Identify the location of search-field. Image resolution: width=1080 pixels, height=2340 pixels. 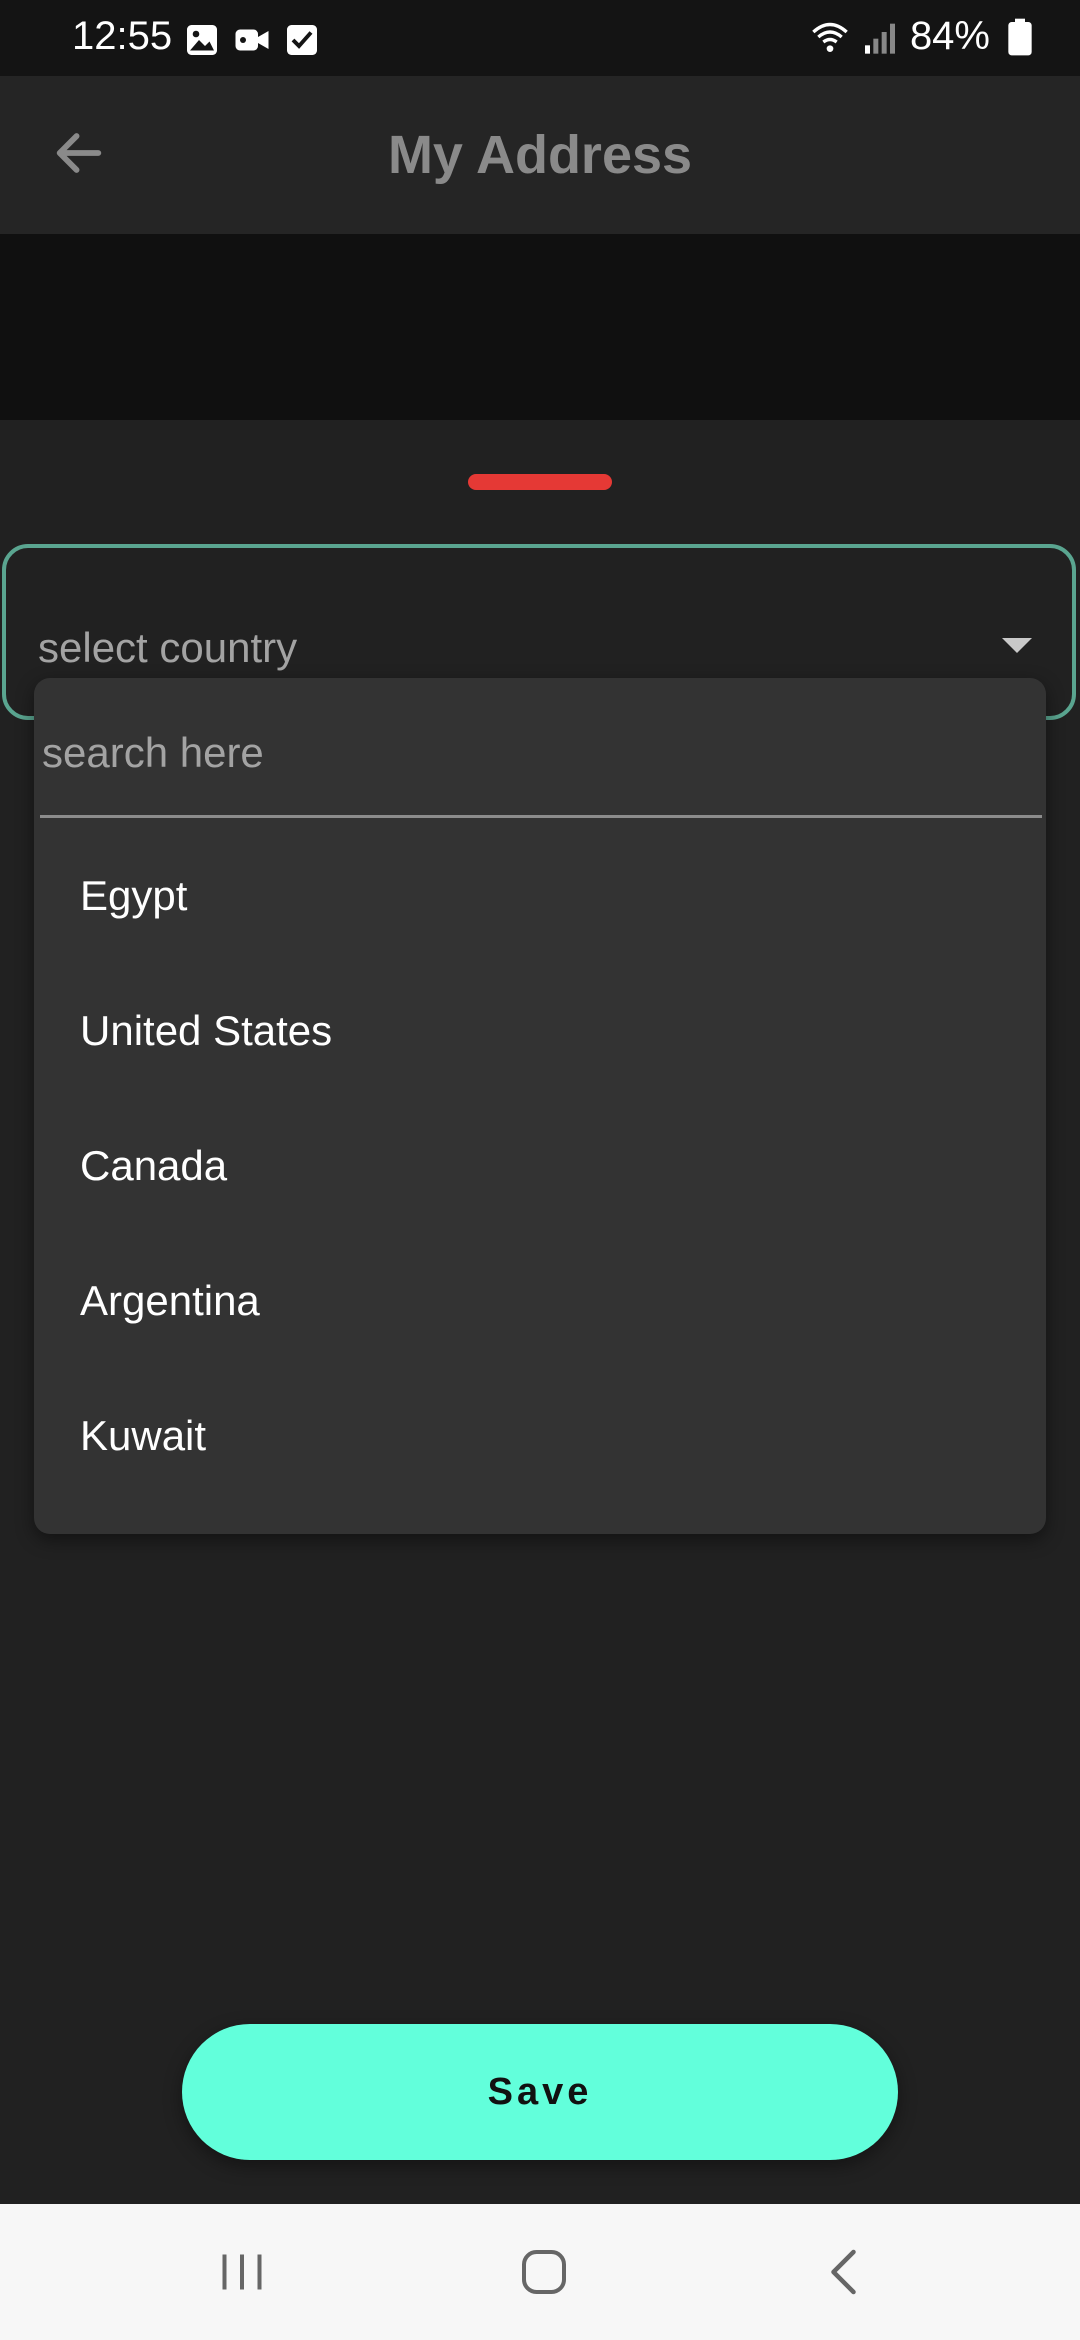
(541, 748).